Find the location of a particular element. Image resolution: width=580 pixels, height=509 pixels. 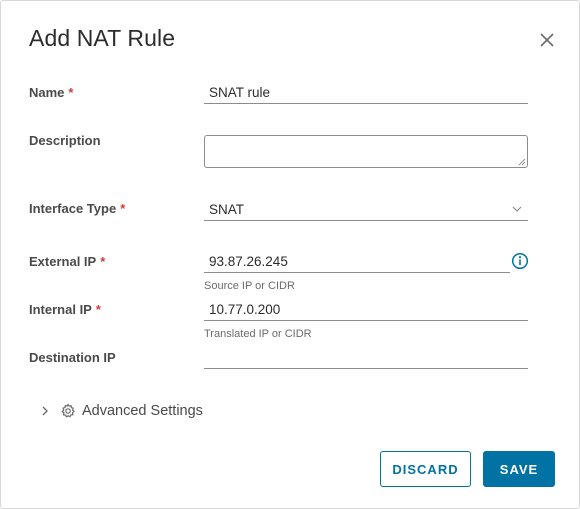

name-input-underline is located at coordinates (366, 103).